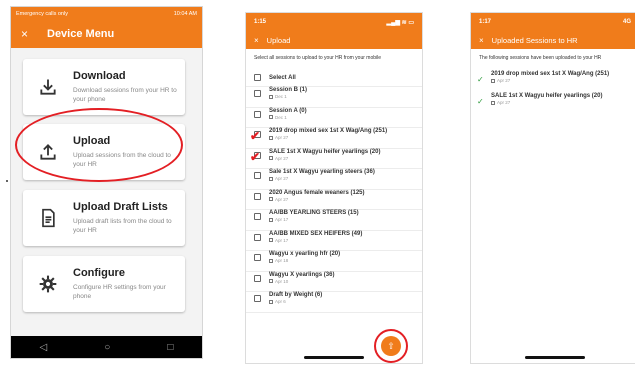 The width and height of the screenshot is (635, 365). I want to click on session-row: AA/BB YEARLING STEERS (15) Apr 17, so click(334, 220).